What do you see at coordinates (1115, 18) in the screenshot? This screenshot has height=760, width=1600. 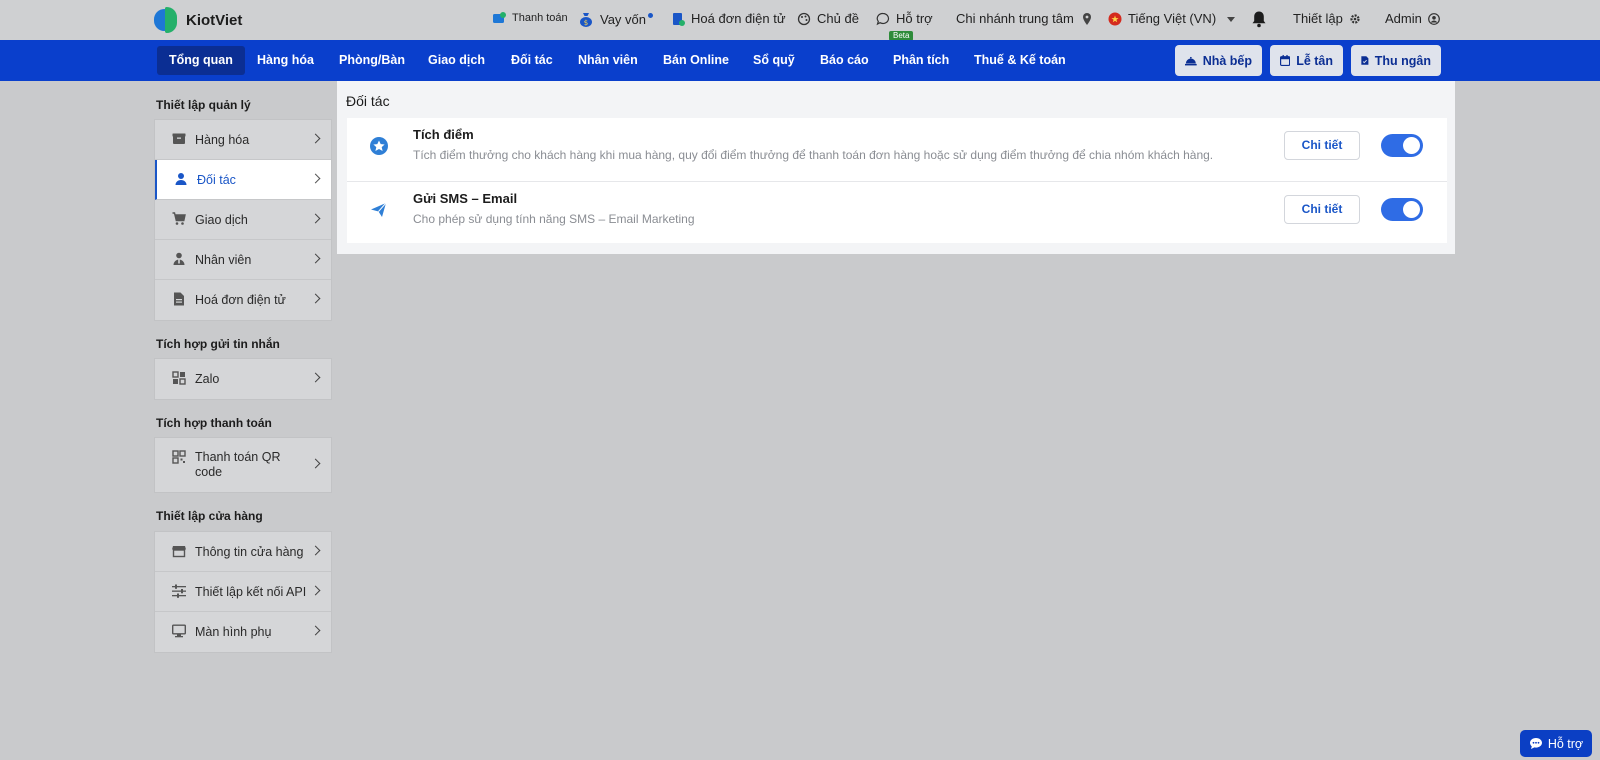 I see `vn-flag-icon` at bounding box center [1115, 18].